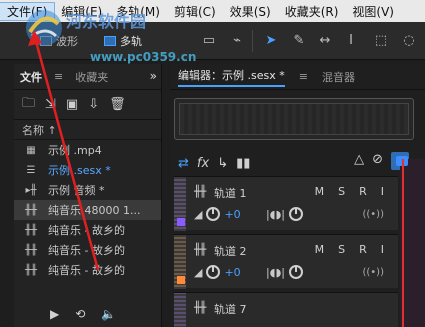  I want to click on file-name: 示例 音频 *, so click(76, 190).